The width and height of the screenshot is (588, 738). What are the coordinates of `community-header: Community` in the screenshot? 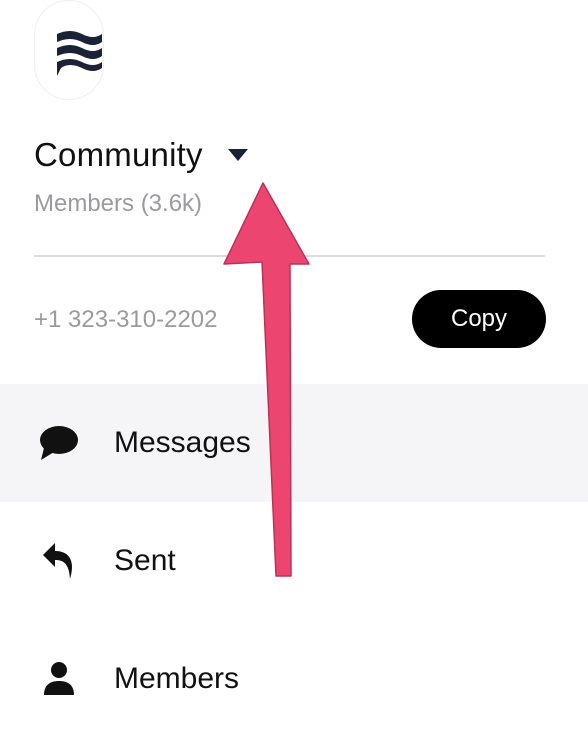 It's located at (142, 155).